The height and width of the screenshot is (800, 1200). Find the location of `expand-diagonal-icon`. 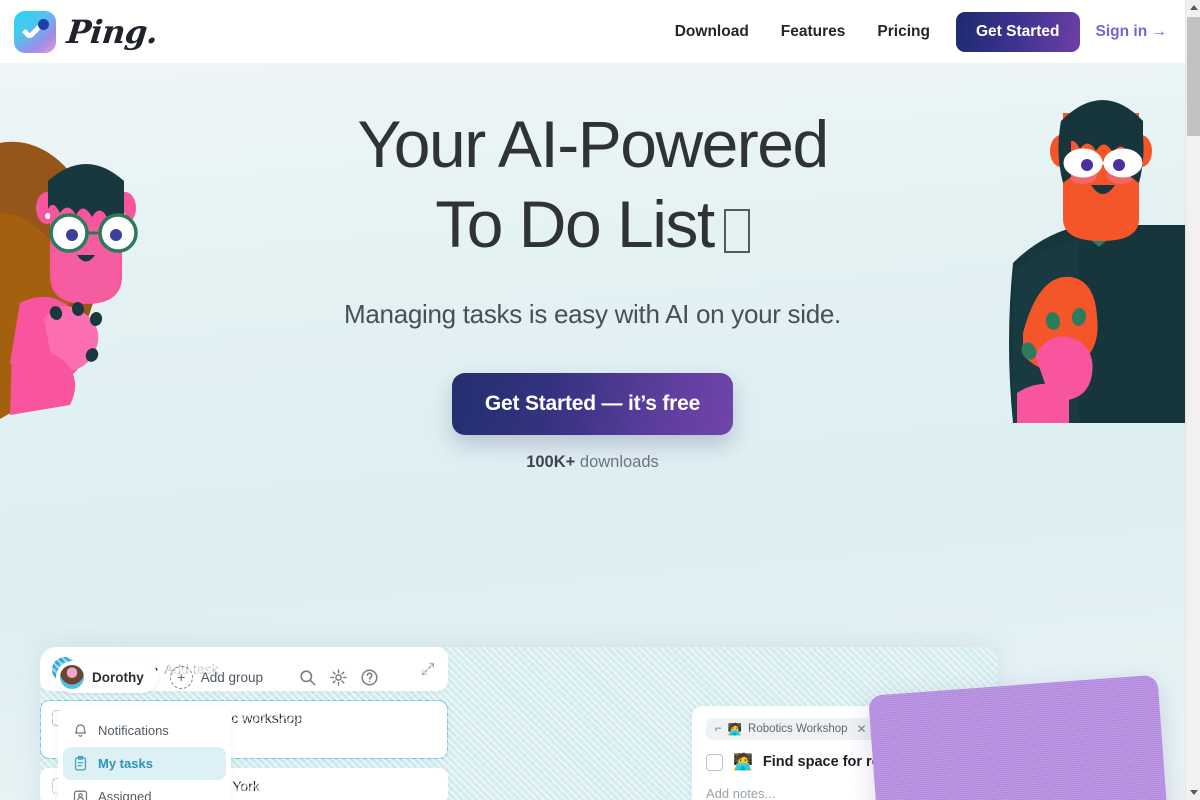

expand-diagonal-icon is located at coordinates (428, 669).